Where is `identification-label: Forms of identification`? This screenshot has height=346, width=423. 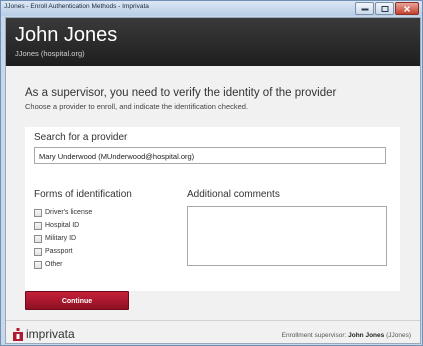 identification-label: Forms of identification is located at coordinates (83, 194).